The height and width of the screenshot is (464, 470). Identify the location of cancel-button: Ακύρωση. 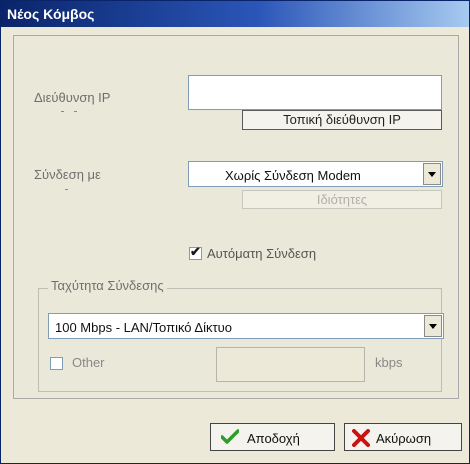
(403, 437).